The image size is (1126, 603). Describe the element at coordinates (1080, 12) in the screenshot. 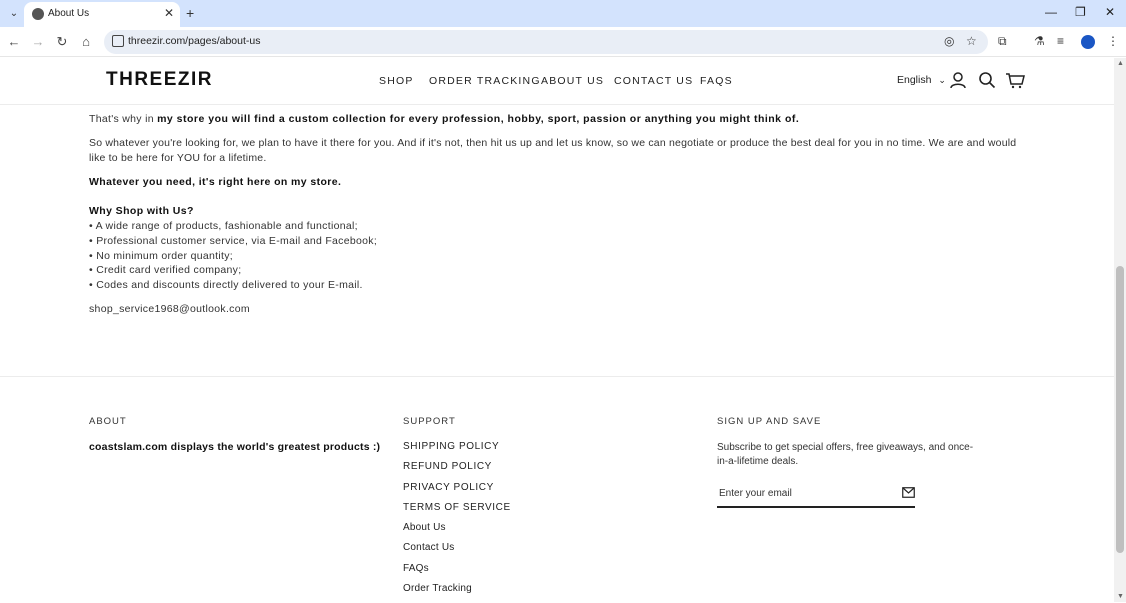

I see `restore-icon: ❐` at that location.